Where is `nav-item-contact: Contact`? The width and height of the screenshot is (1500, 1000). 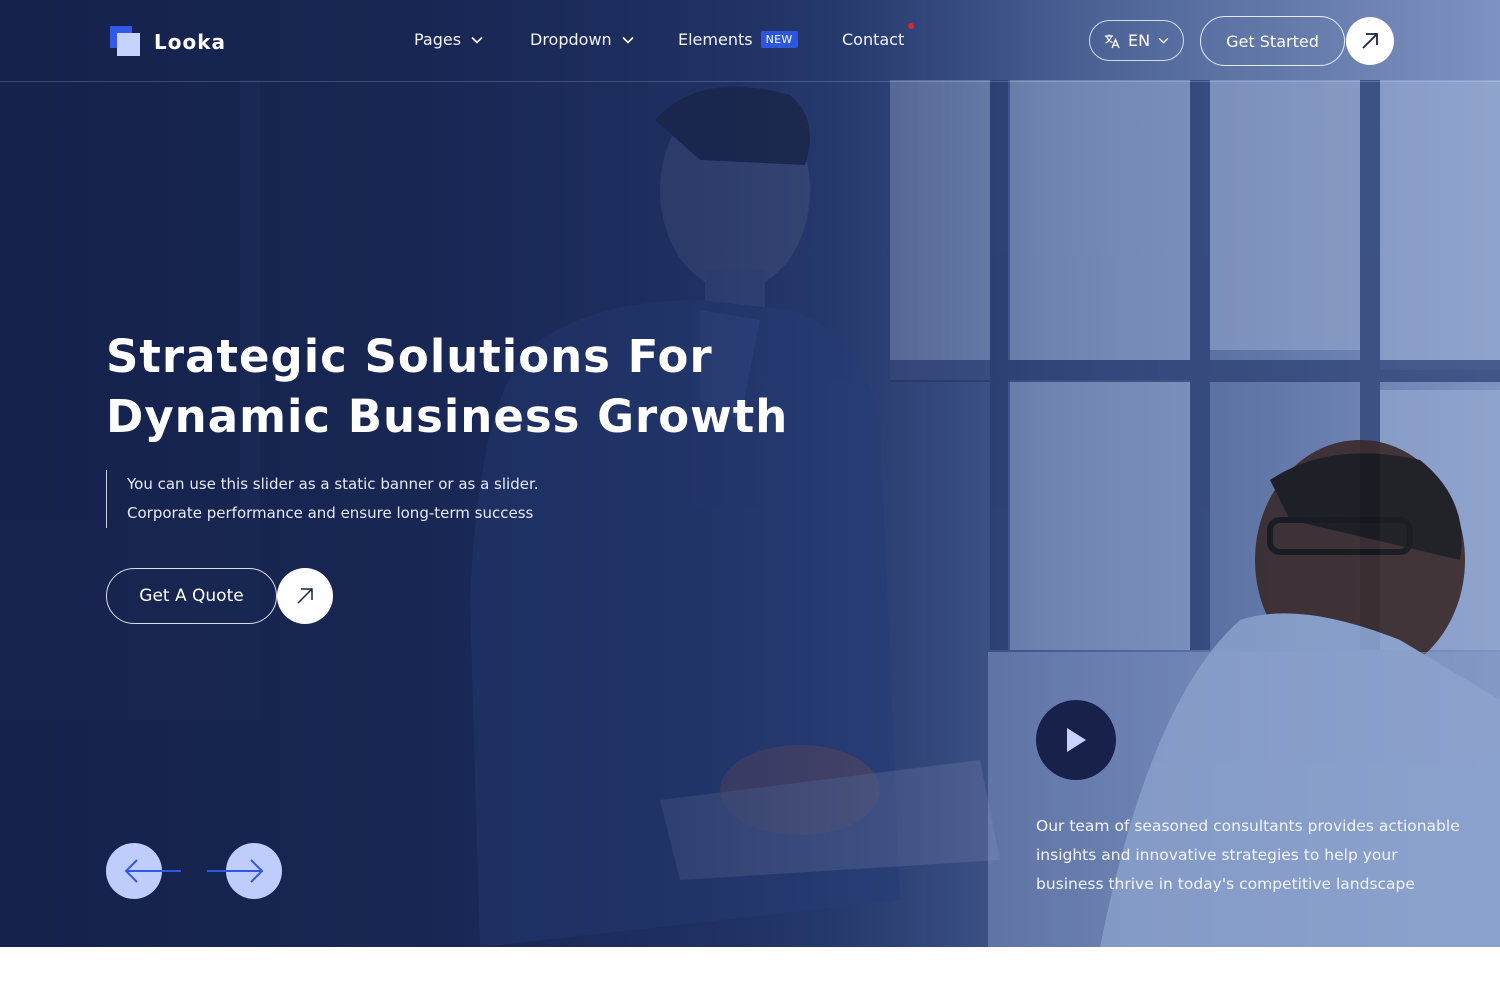 nav-item-contact: Contact is located at coordinates (873, 39).